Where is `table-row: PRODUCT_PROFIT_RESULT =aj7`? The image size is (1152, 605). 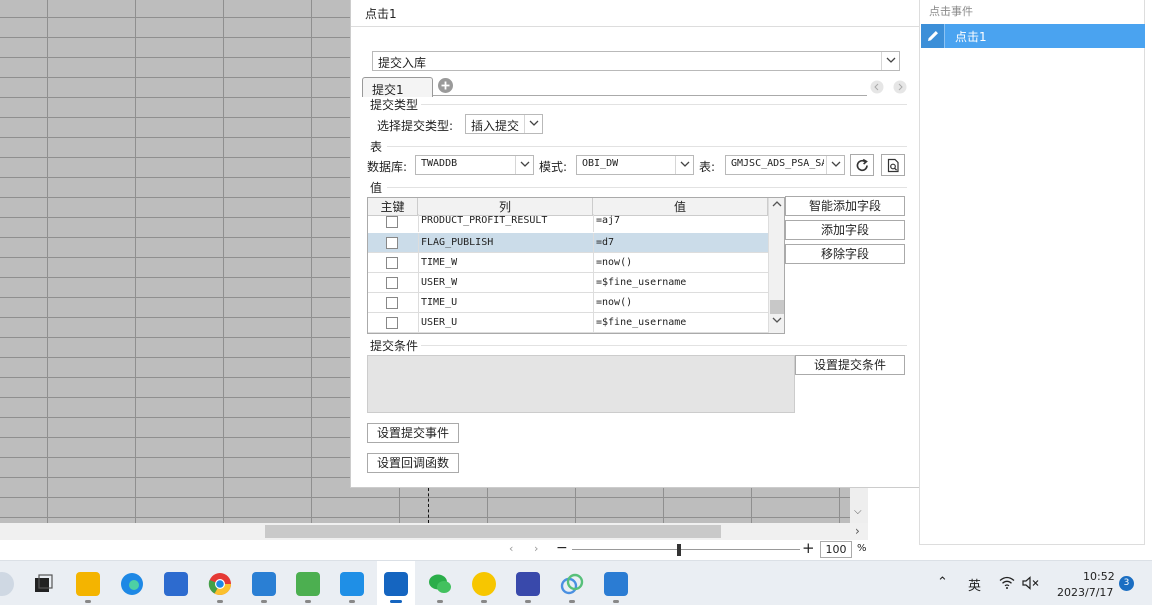 table-row: PRODUCT_PROFIT_RESULT =aj7 is located at coordinates (568, 224).